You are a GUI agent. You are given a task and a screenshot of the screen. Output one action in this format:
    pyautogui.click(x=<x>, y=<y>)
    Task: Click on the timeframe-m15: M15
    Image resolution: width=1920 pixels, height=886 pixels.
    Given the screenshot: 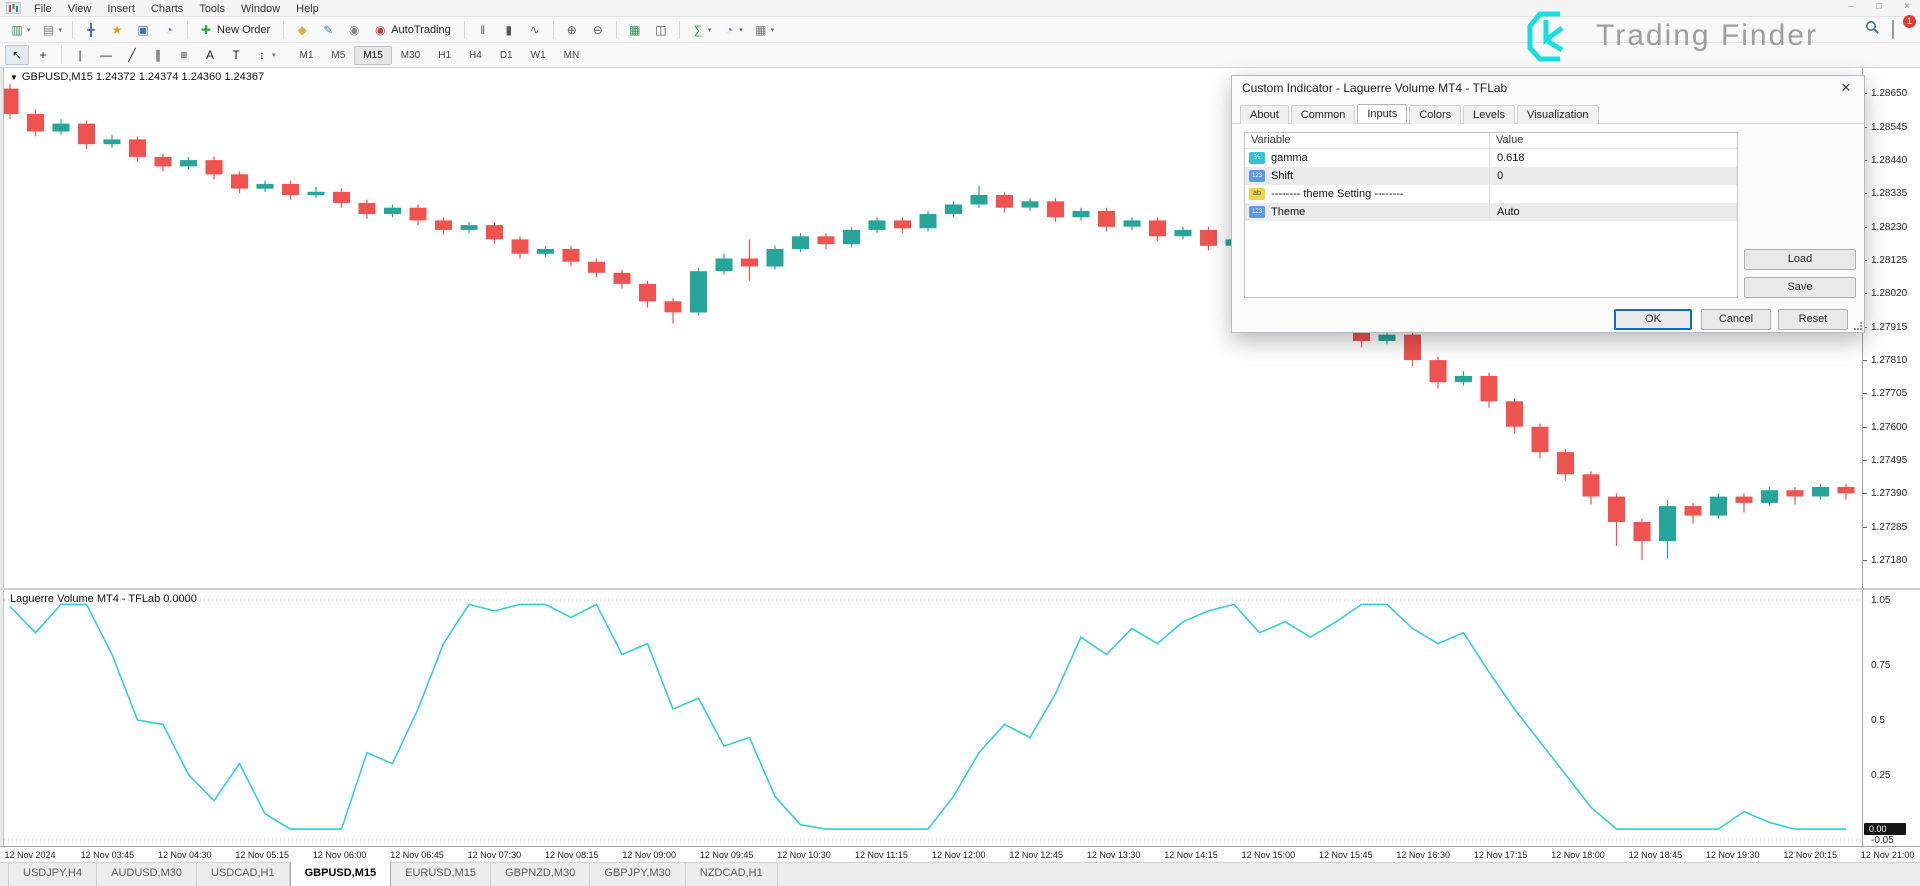 What is the action you would take?
    pyautogui.click(x=373, y=55)
    